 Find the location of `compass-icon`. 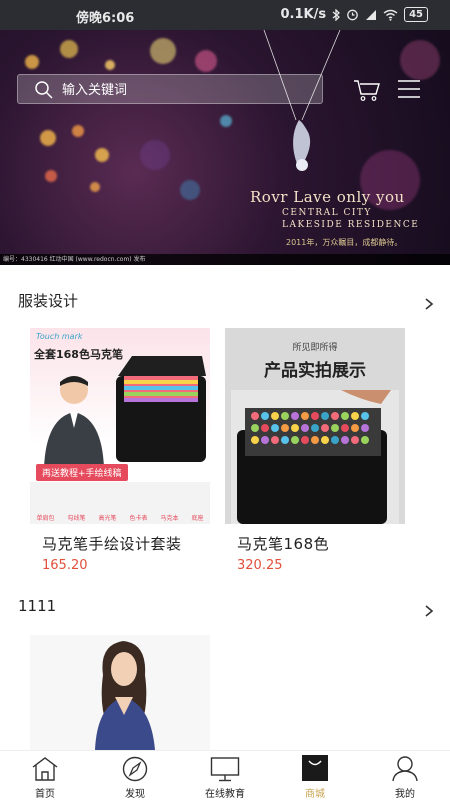

compass-icon is located at coordinates (135, 769).